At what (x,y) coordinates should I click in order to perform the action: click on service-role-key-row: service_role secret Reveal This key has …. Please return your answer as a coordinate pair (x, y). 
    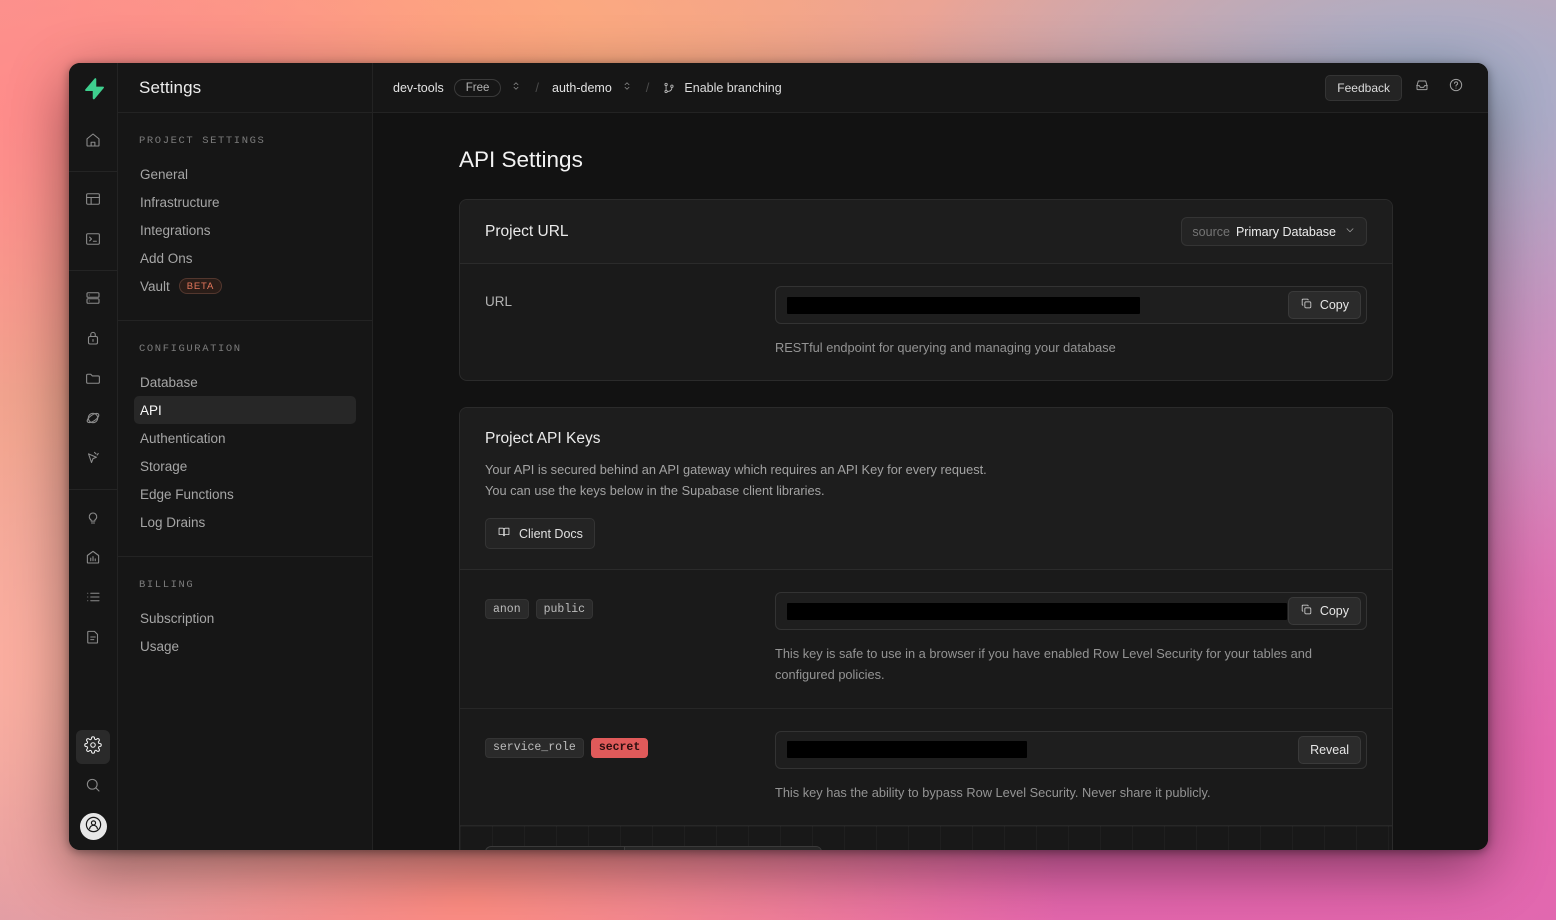
    Looking at the image, I should click on (926, 766).